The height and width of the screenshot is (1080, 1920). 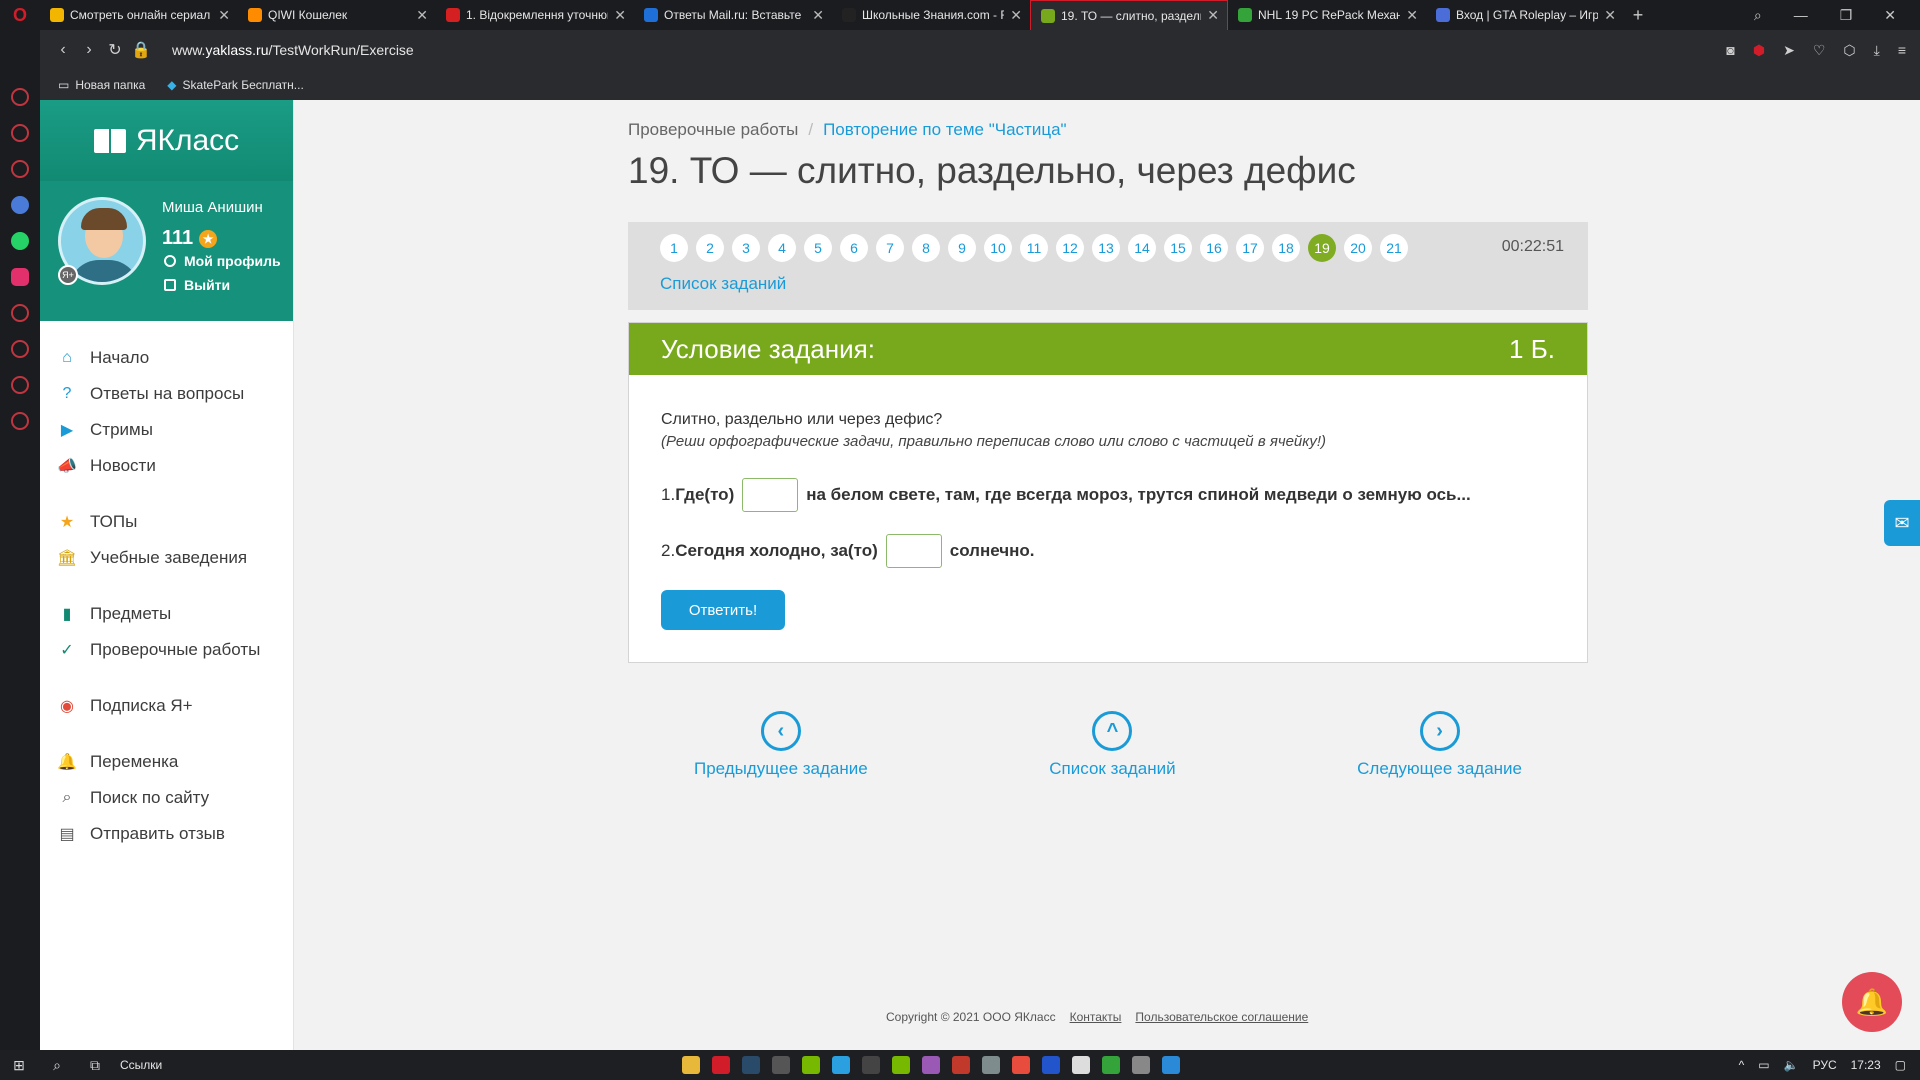 What do you see at coordinates (1638, 15) in the screenshot?
I see `new-tab-icon: +` at bounding box center [1638, 15].